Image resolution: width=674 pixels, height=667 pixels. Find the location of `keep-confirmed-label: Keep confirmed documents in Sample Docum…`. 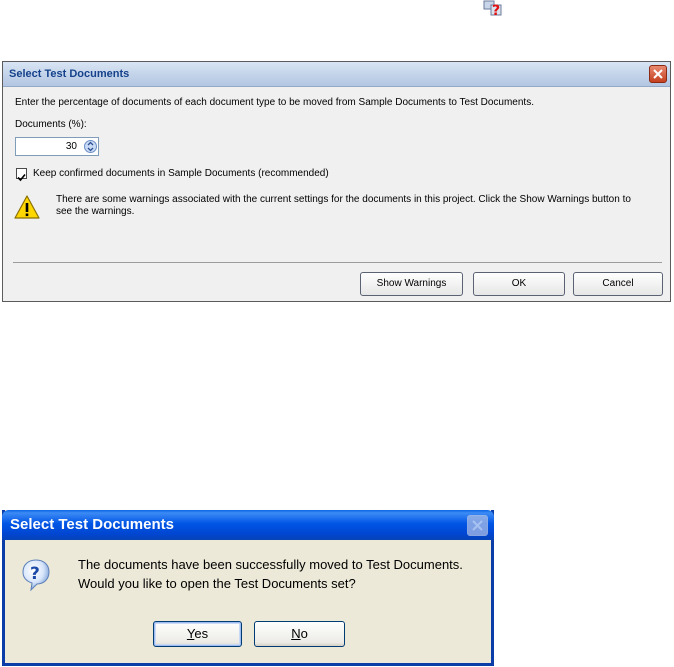

keep-confirmed-label: Keep confirmed documents in Sample Docum… is located at coordinates (181, 173).